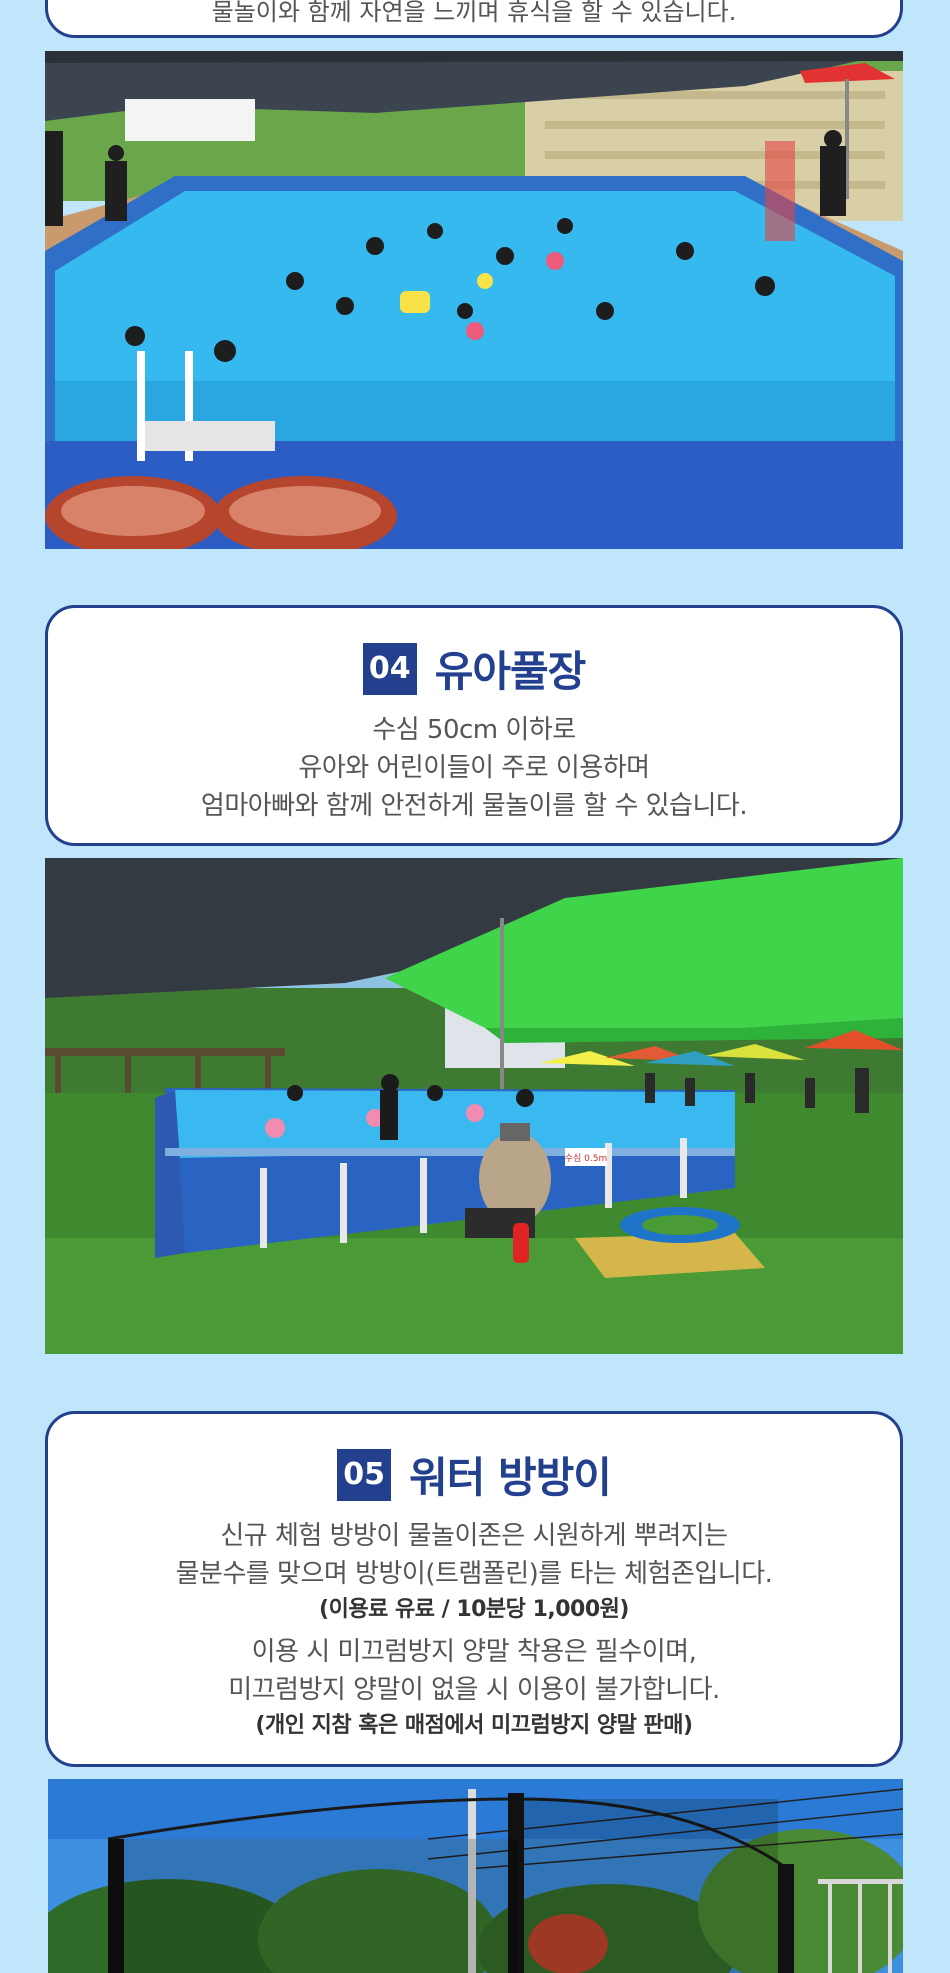  What do you see at coordinates (474, 730) in the screenshot?
I see `section-04-line-1: 수심 50cm 이하로` at bounding box center [474, 730].